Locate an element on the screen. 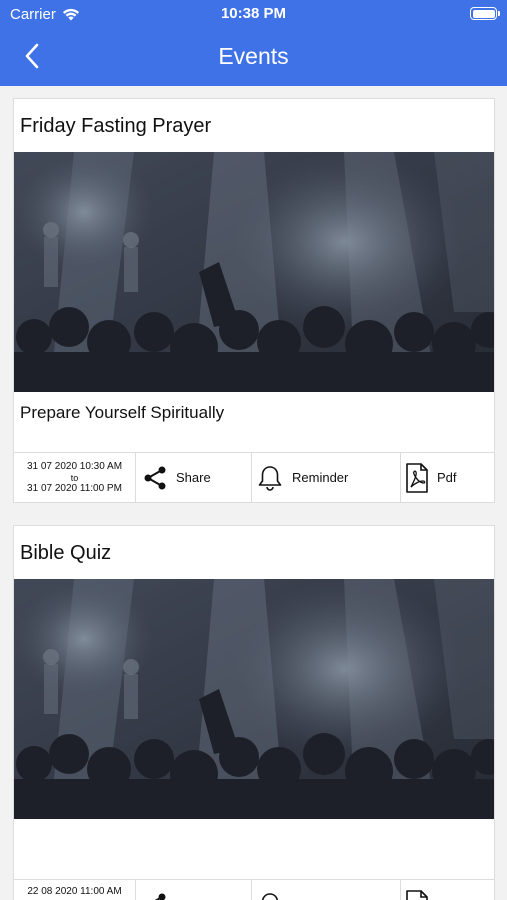  event-date-range: 22 08 2020 11:00 AM is located at coordinates (75, 890).